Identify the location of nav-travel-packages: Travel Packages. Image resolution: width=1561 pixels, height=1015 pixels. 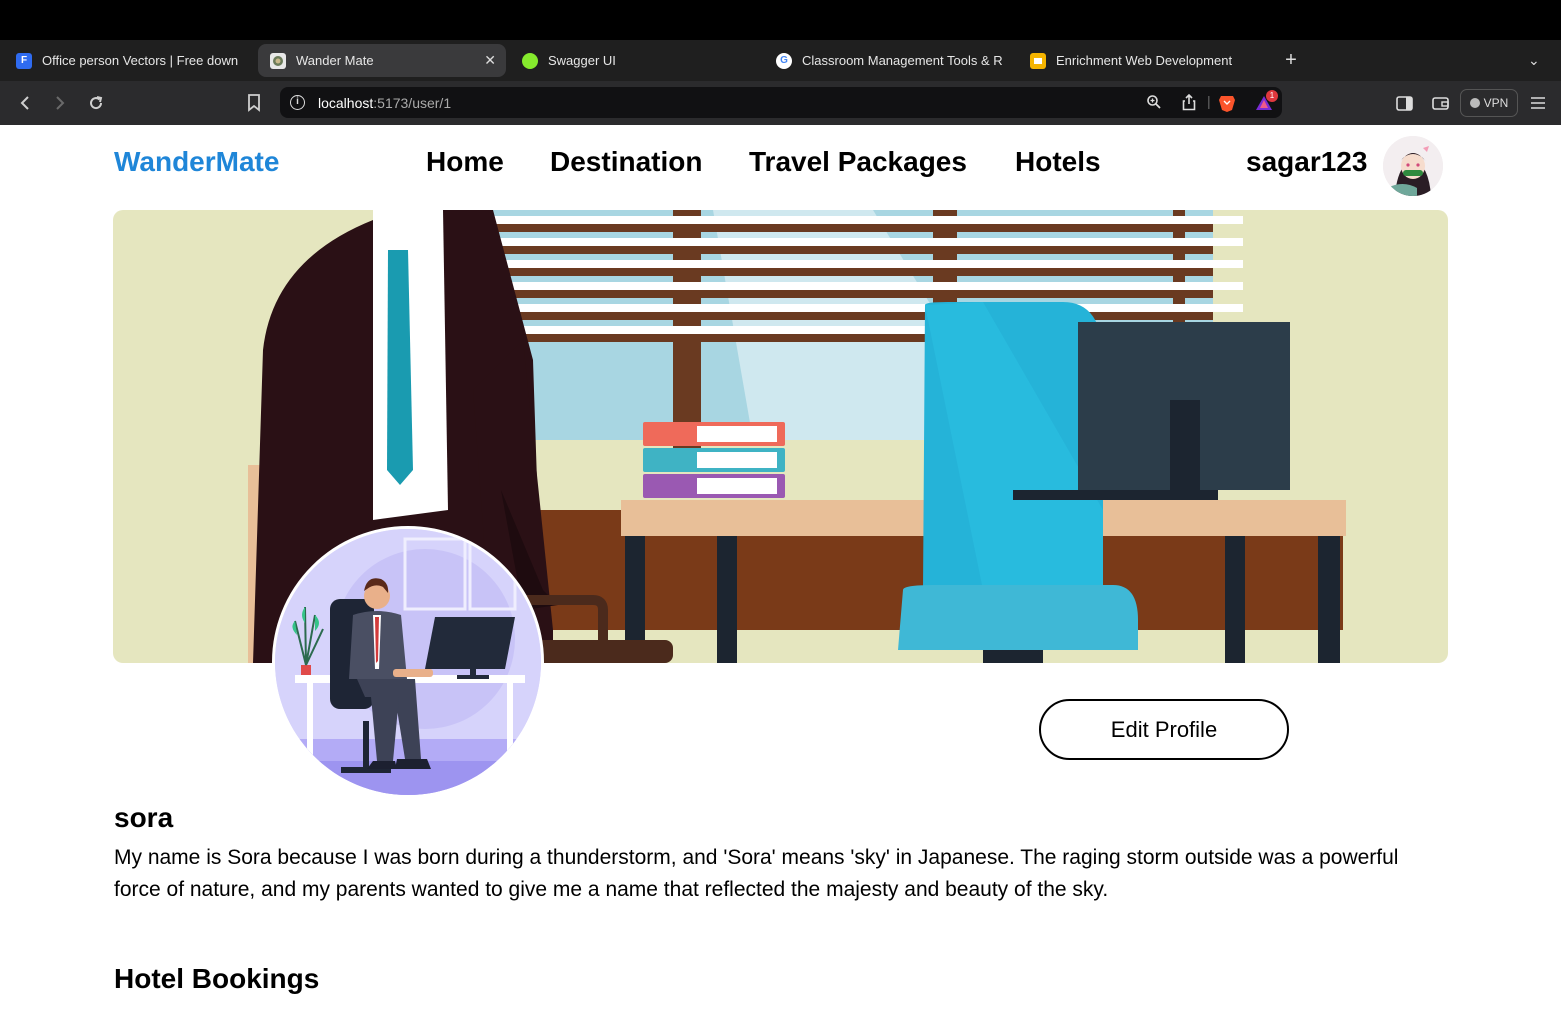
(858, 162).